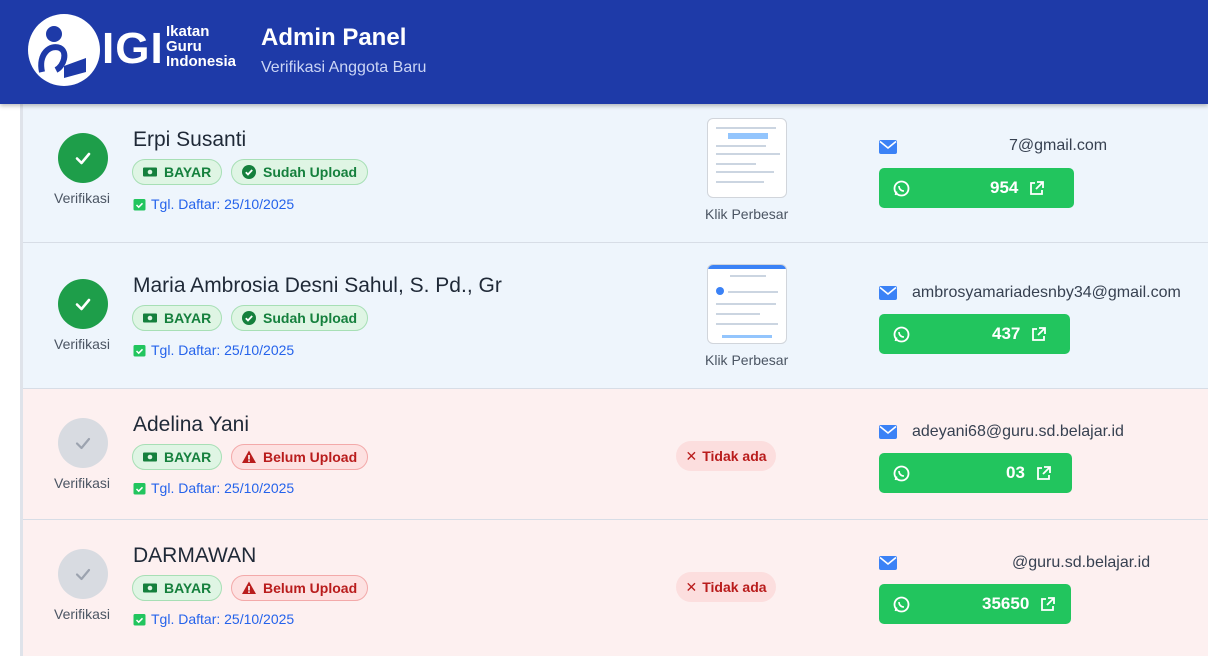 The width and height of the screenshot is (1208, 656). What do you see at coordinates (975, 473) in the screenshot?
I see `whatsapp-button: 03` at bounding box center [975, 473].